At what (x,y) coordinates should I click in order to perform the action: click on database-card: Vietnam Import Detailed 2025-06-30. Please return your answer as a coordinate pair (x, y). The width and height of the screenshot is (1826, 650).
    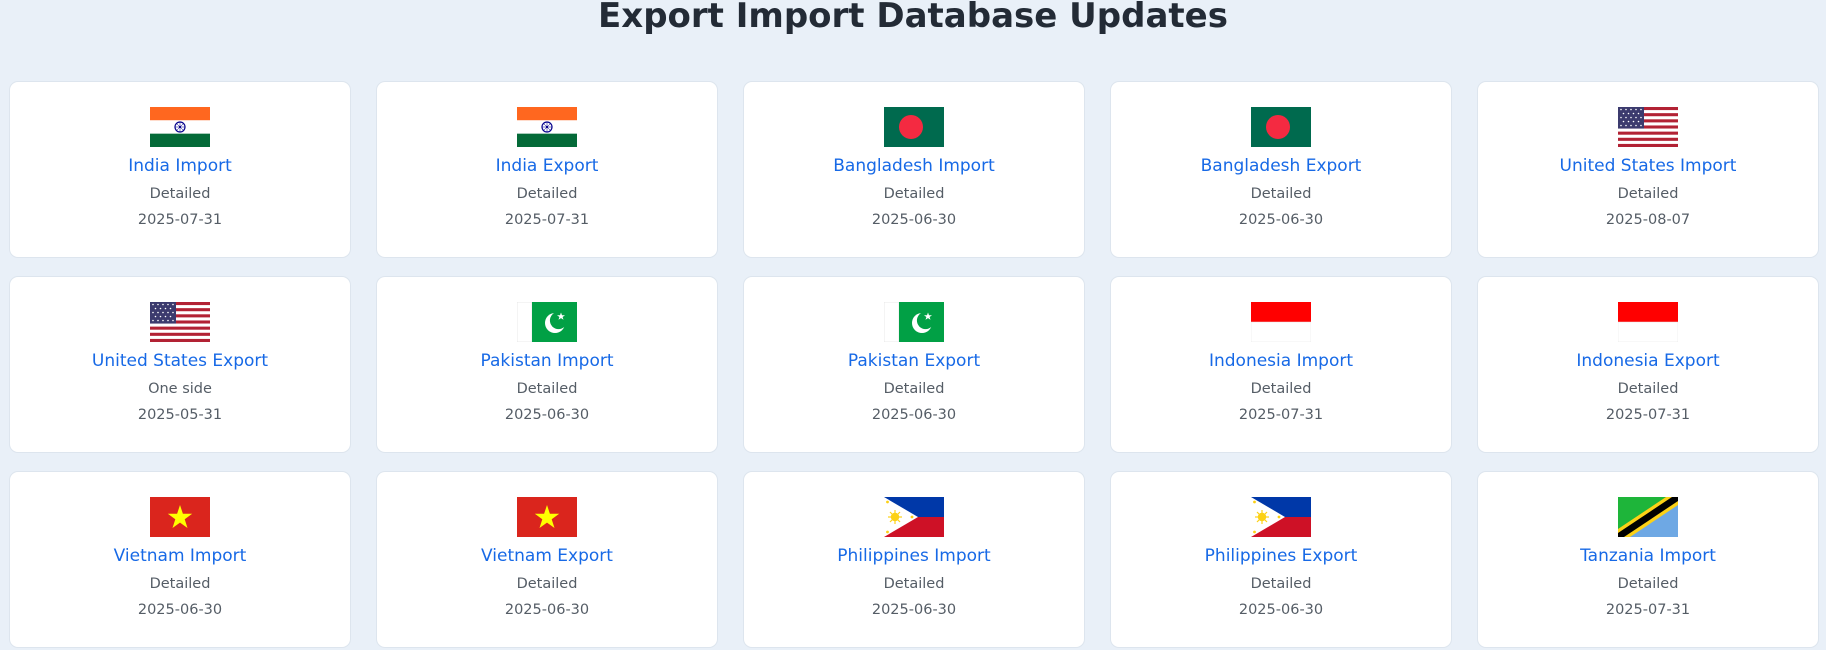
    Looking at the image, I should click on (180, 559).